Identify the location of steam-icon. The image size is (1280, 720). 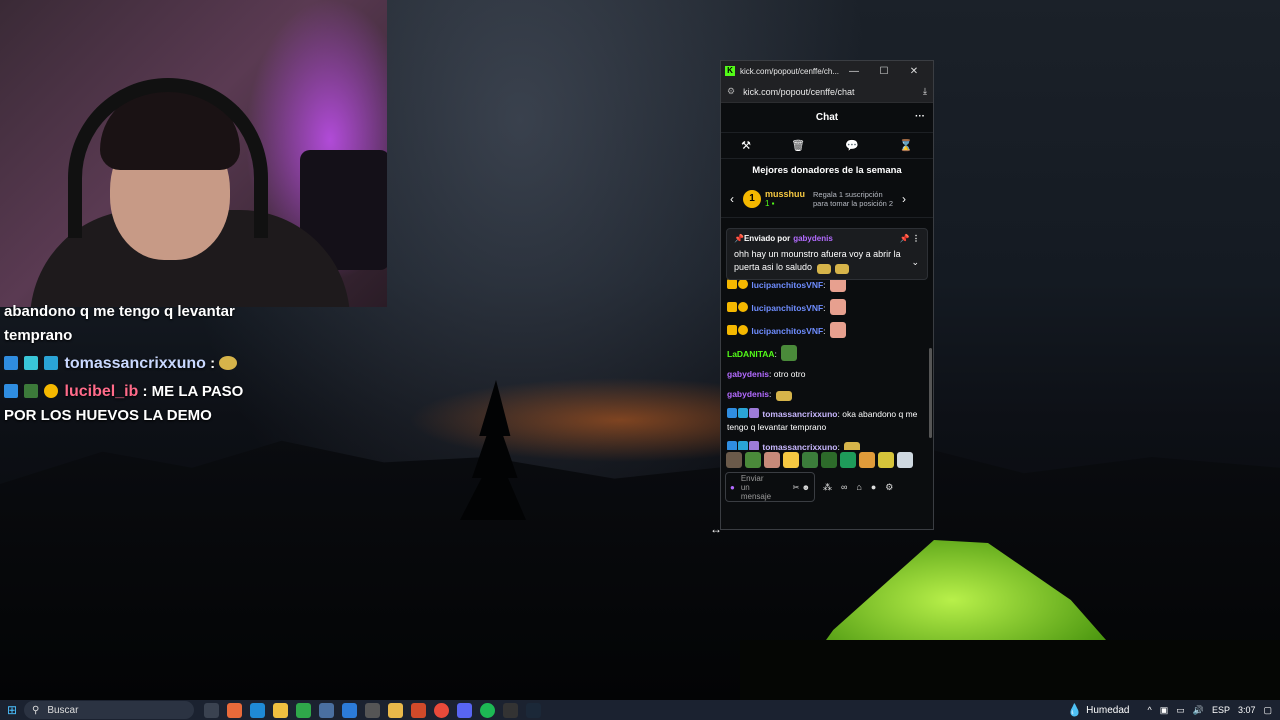
(533, 710).